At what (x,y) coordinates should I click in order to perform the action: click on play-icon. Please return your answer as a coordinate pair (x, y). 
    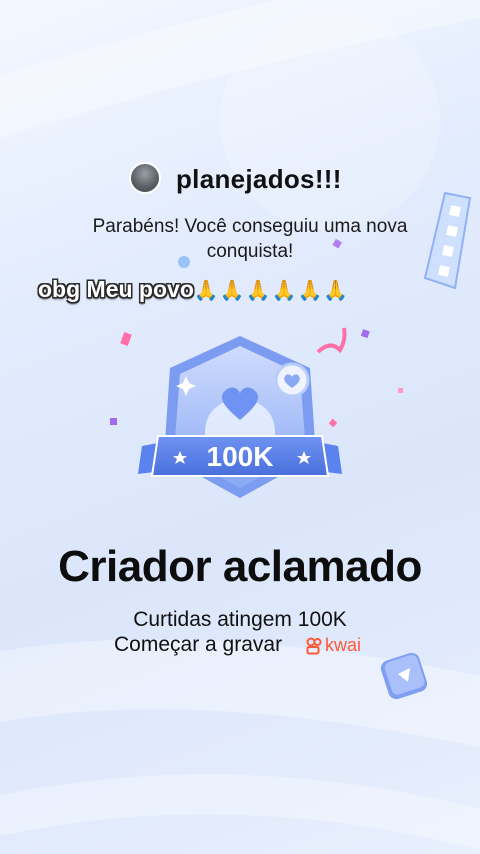
    Looking at the image, I should click on (404, 676).